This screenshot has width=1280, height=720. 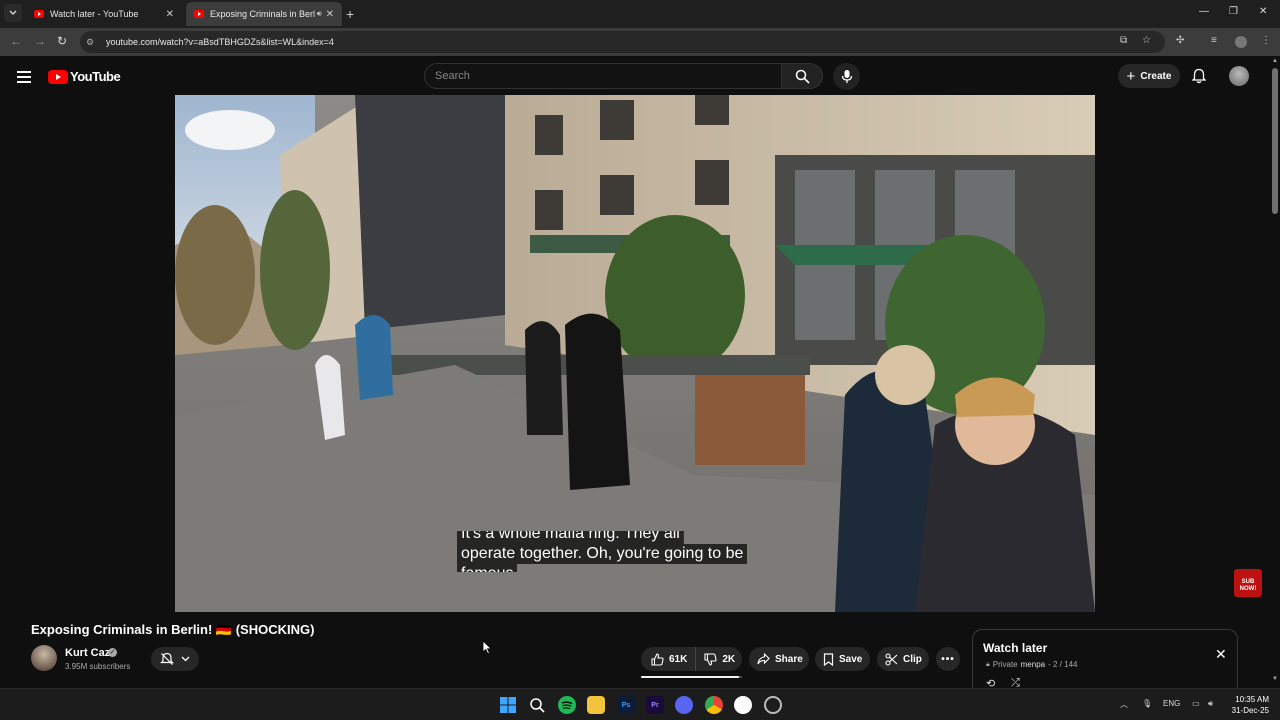 What do you see at coordinates (1171, 703) in the screenshot?
I see `input-language: ENG` at bounding box center [1171, 703].